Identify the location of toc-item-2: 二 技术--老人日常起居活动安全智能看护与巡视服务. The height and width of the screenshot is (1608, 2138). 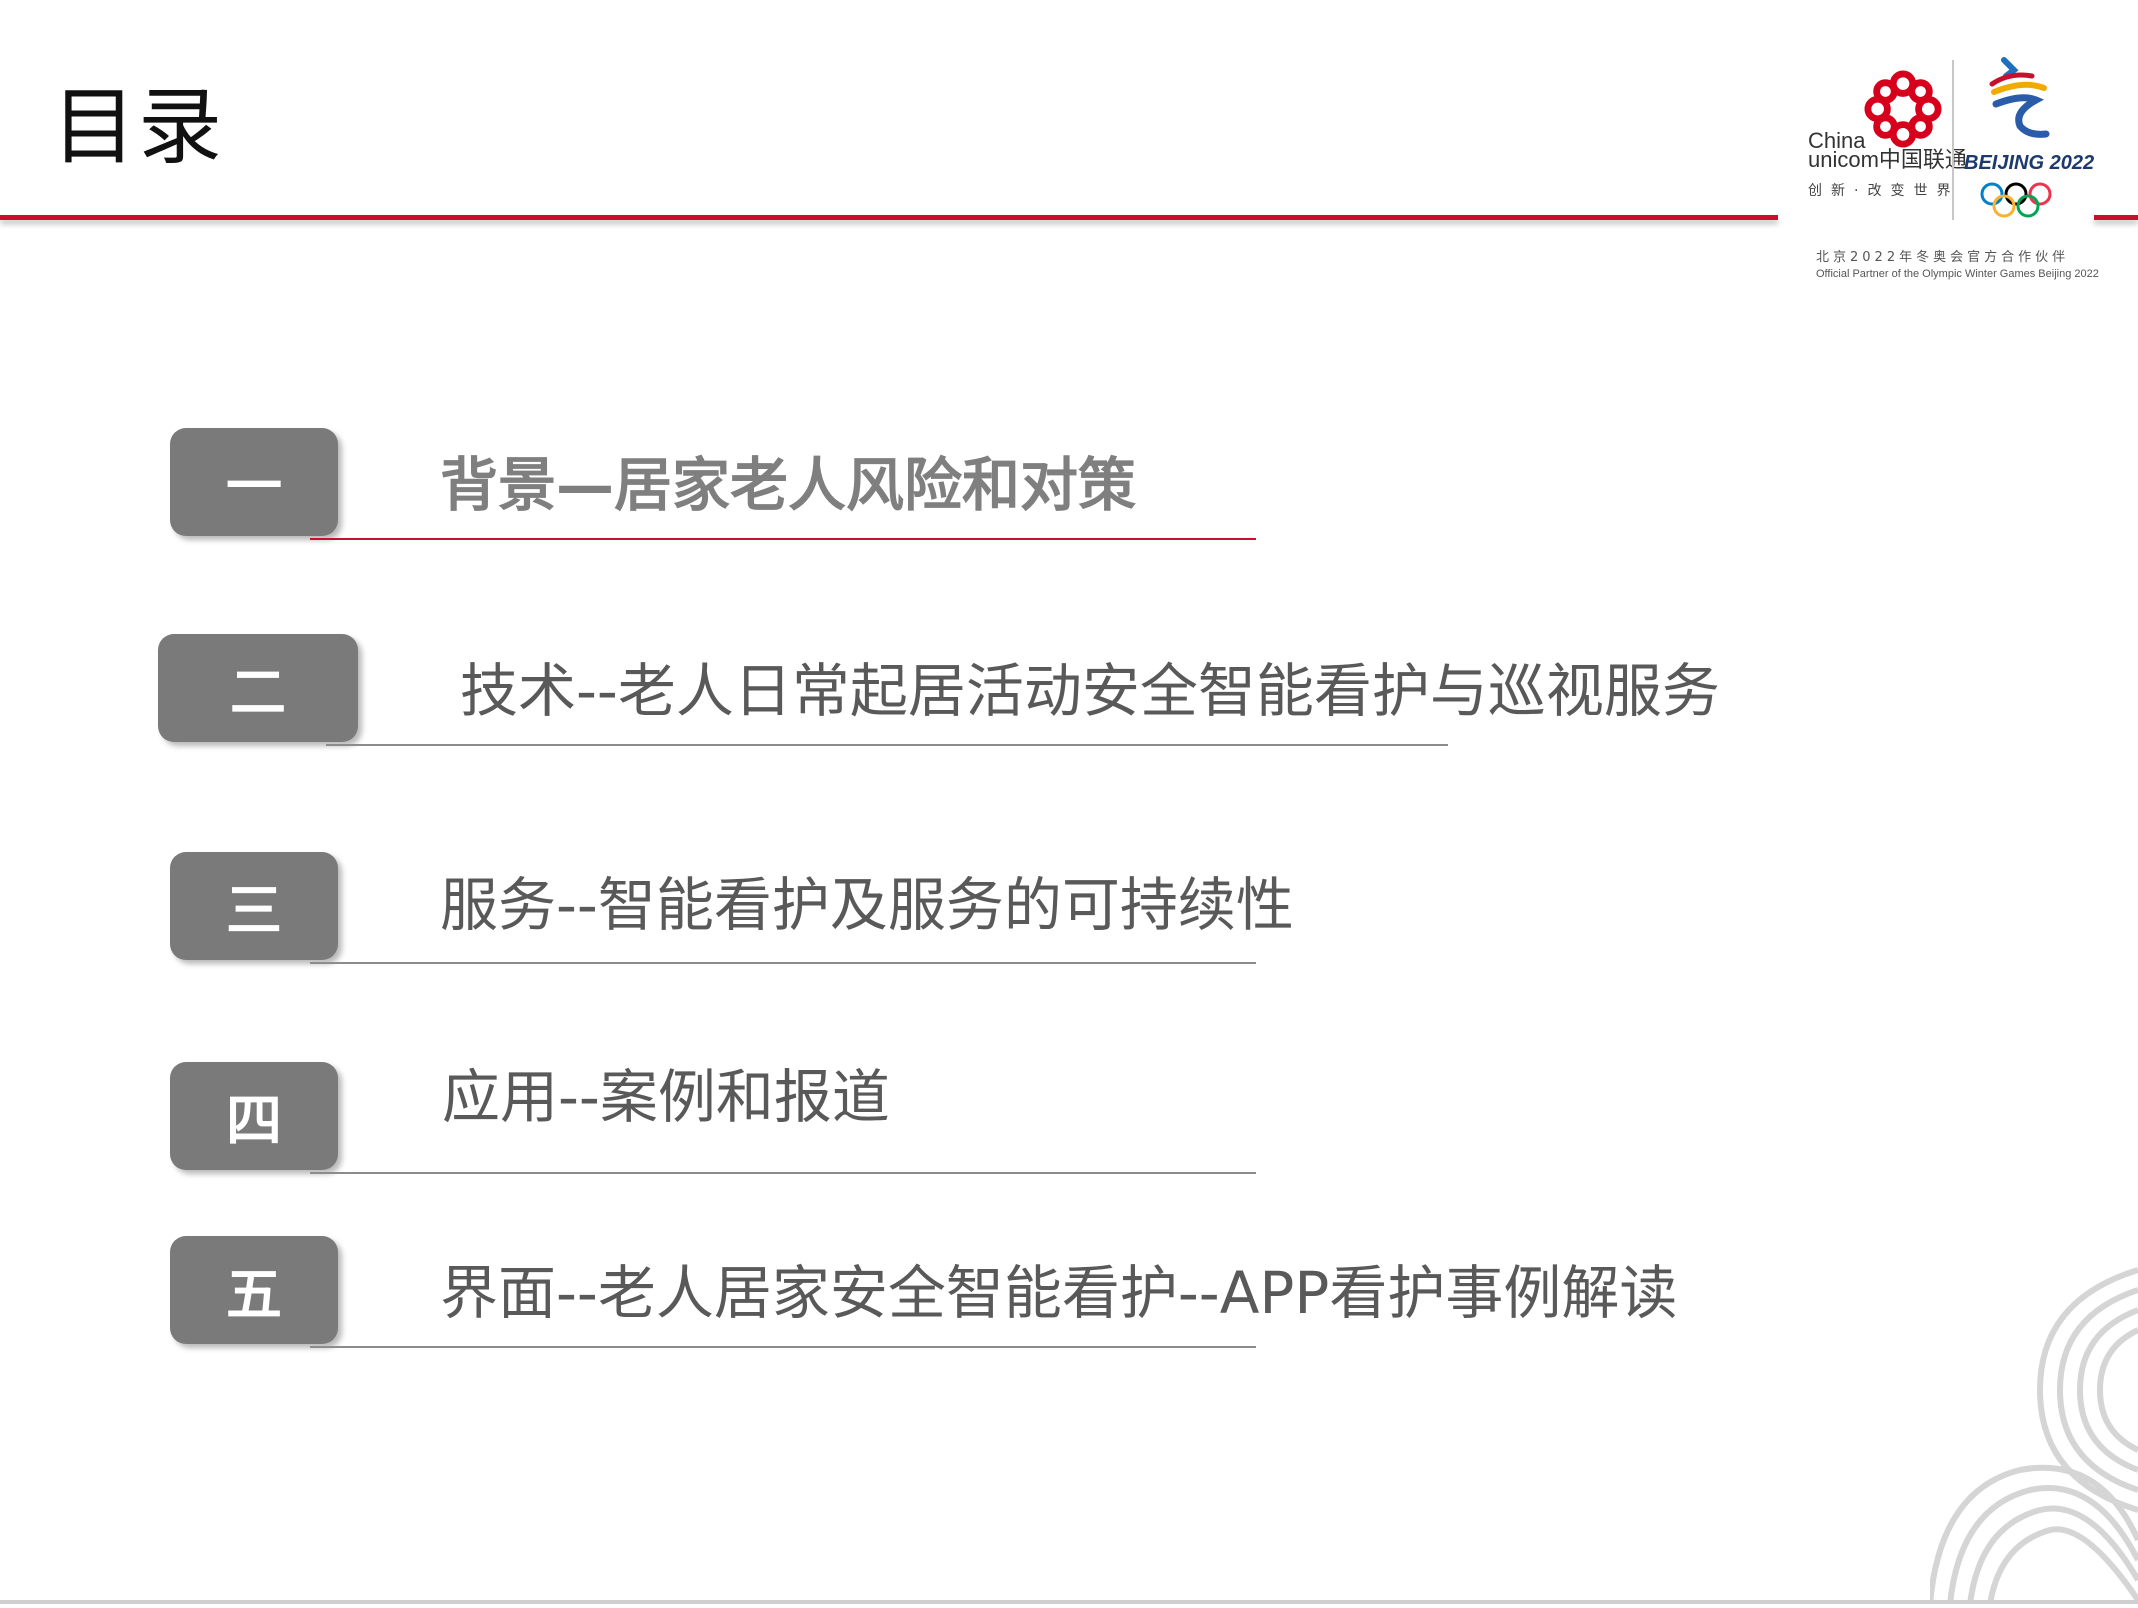
(1069, 694).